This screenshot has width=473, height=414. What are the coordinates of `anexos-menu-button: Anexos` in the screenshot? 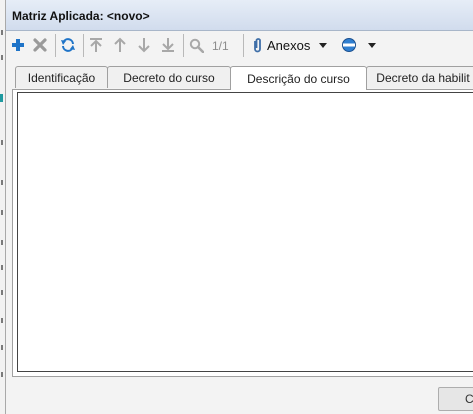 It's located at (296, 45).